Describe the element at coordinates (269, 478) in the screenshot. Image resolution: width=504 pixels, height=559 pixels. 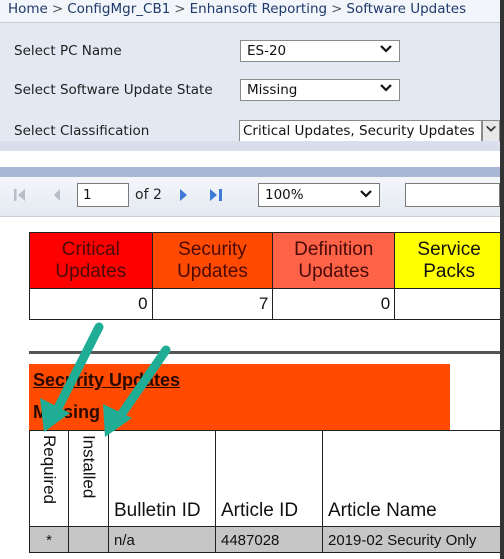
I see `column-header-article-id: Article ID` at that location.